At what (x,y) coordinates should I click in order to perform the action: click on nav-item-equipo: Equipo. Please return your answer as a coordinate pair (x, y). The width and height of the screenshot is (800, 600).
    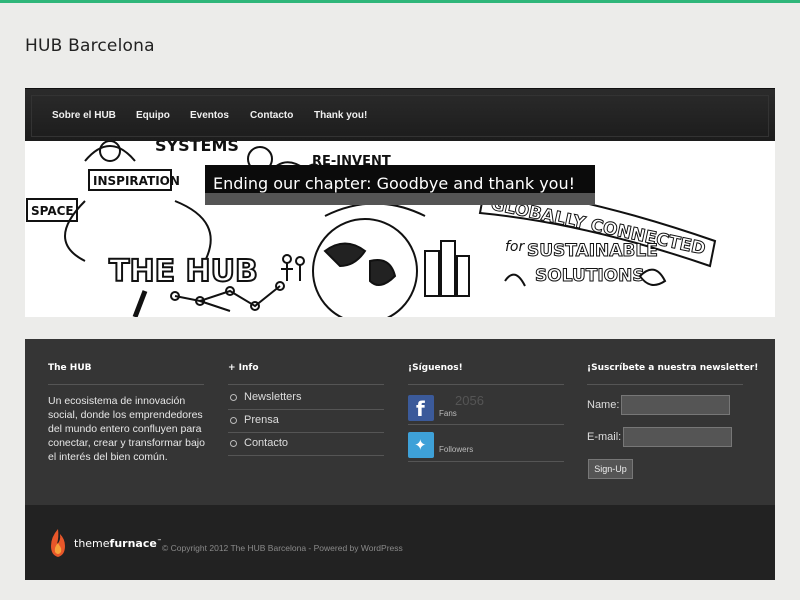
    Looking at the image, I should click on (153, 115).